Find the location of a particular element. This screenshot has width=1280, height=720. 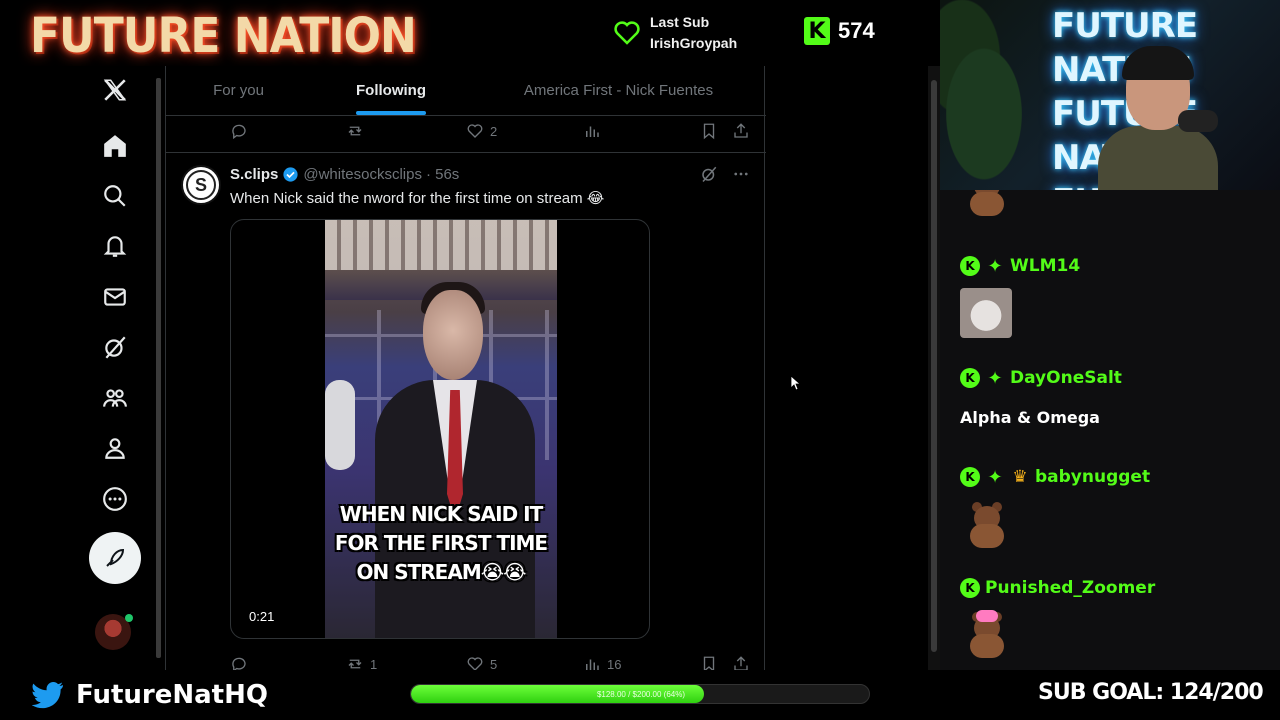

rat-emote is located at coordinates (986, 313).